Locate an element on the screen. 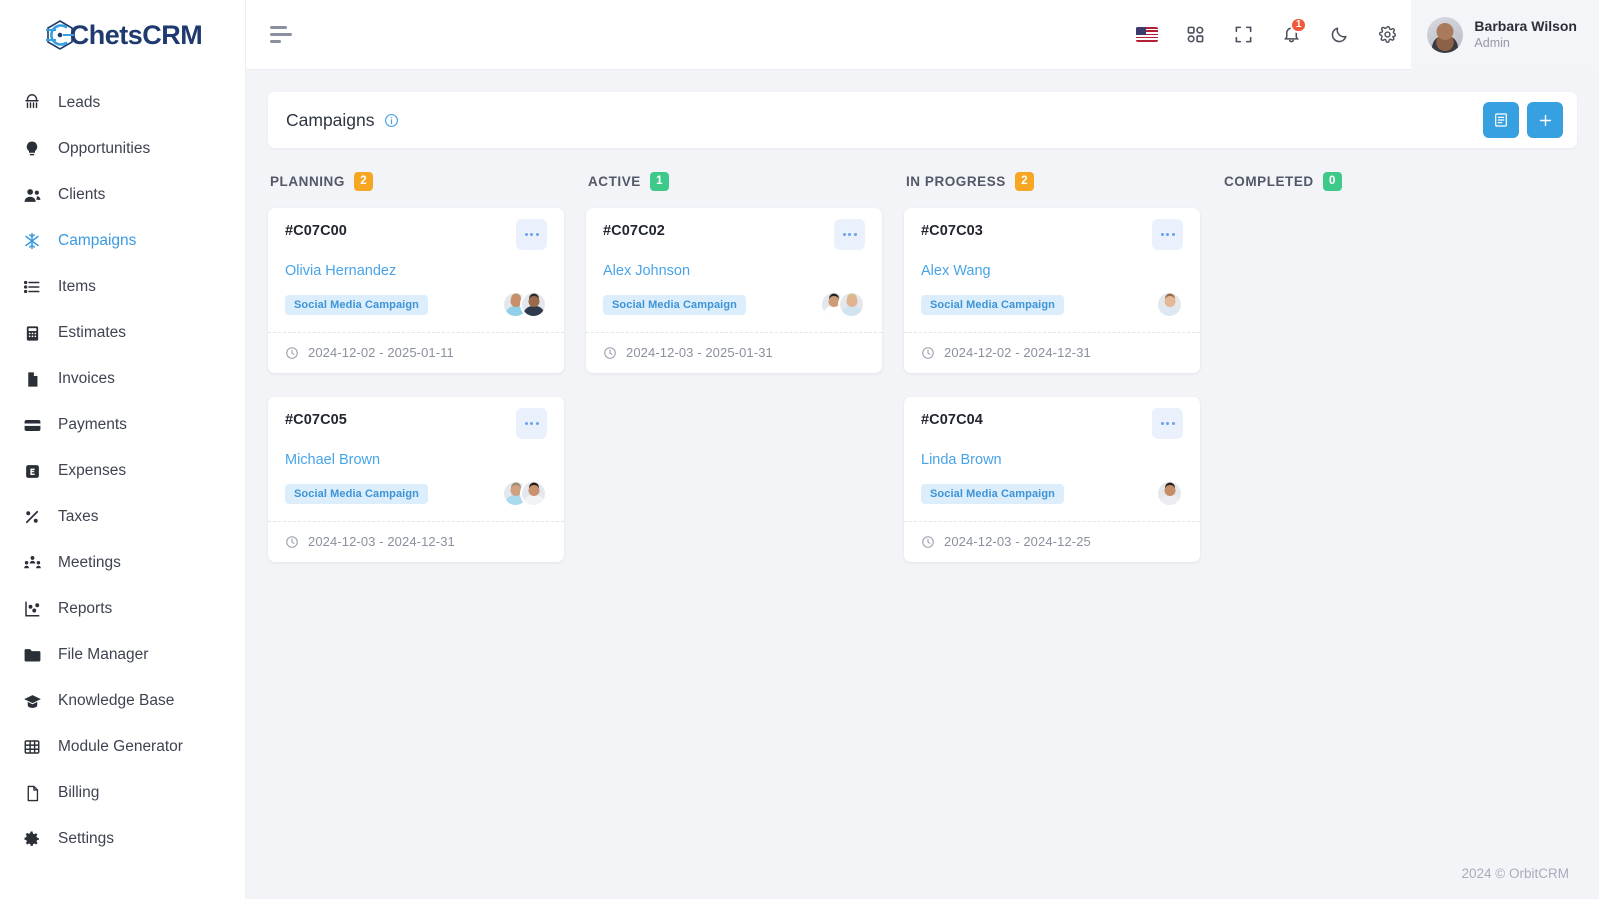 This screenshot has height=899, width=1599. us-flag-icon is located at coordinates (1147, 34).